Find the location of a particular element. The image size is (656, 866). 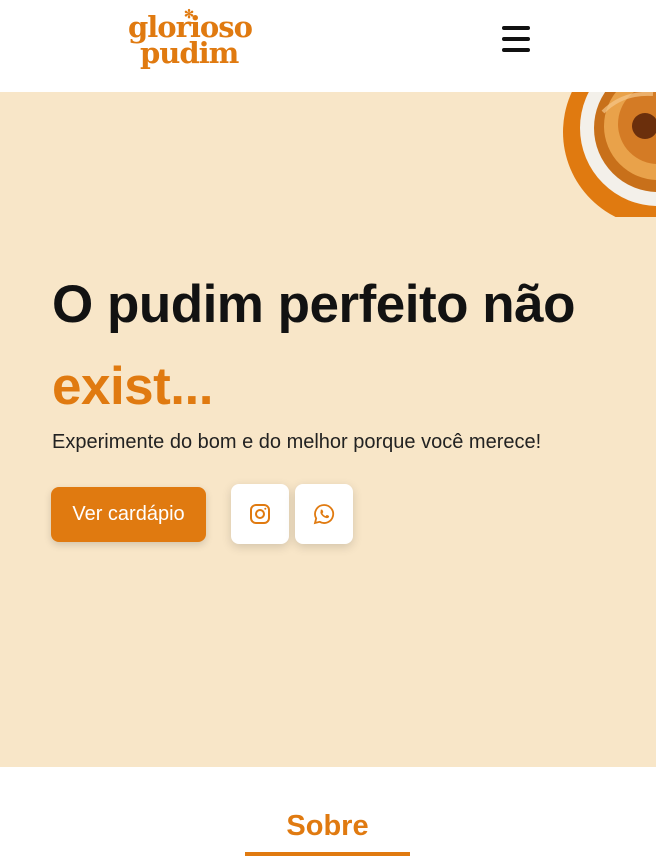

section-title-underline is located at coordinates (327, 854).